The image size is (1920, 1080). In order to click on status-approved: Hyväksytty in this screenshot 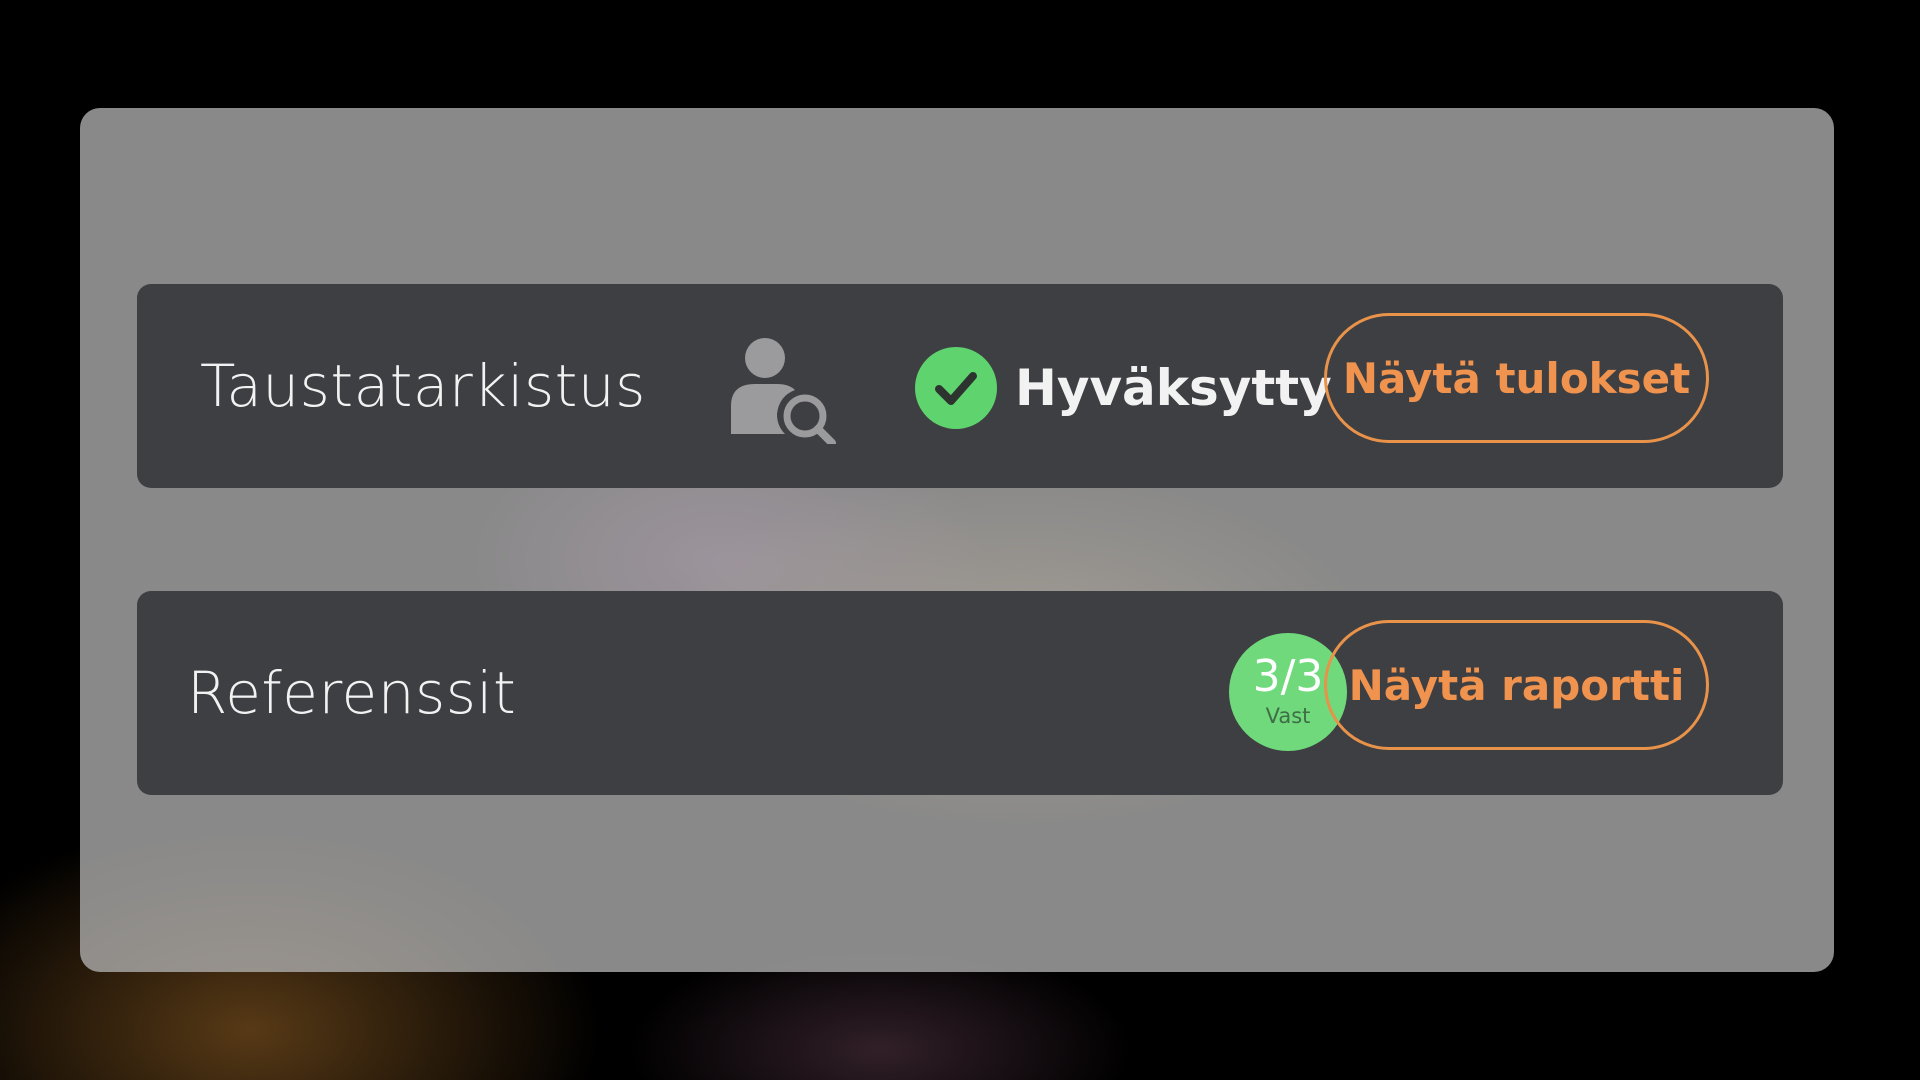, I will do `click(1123, 388)`.